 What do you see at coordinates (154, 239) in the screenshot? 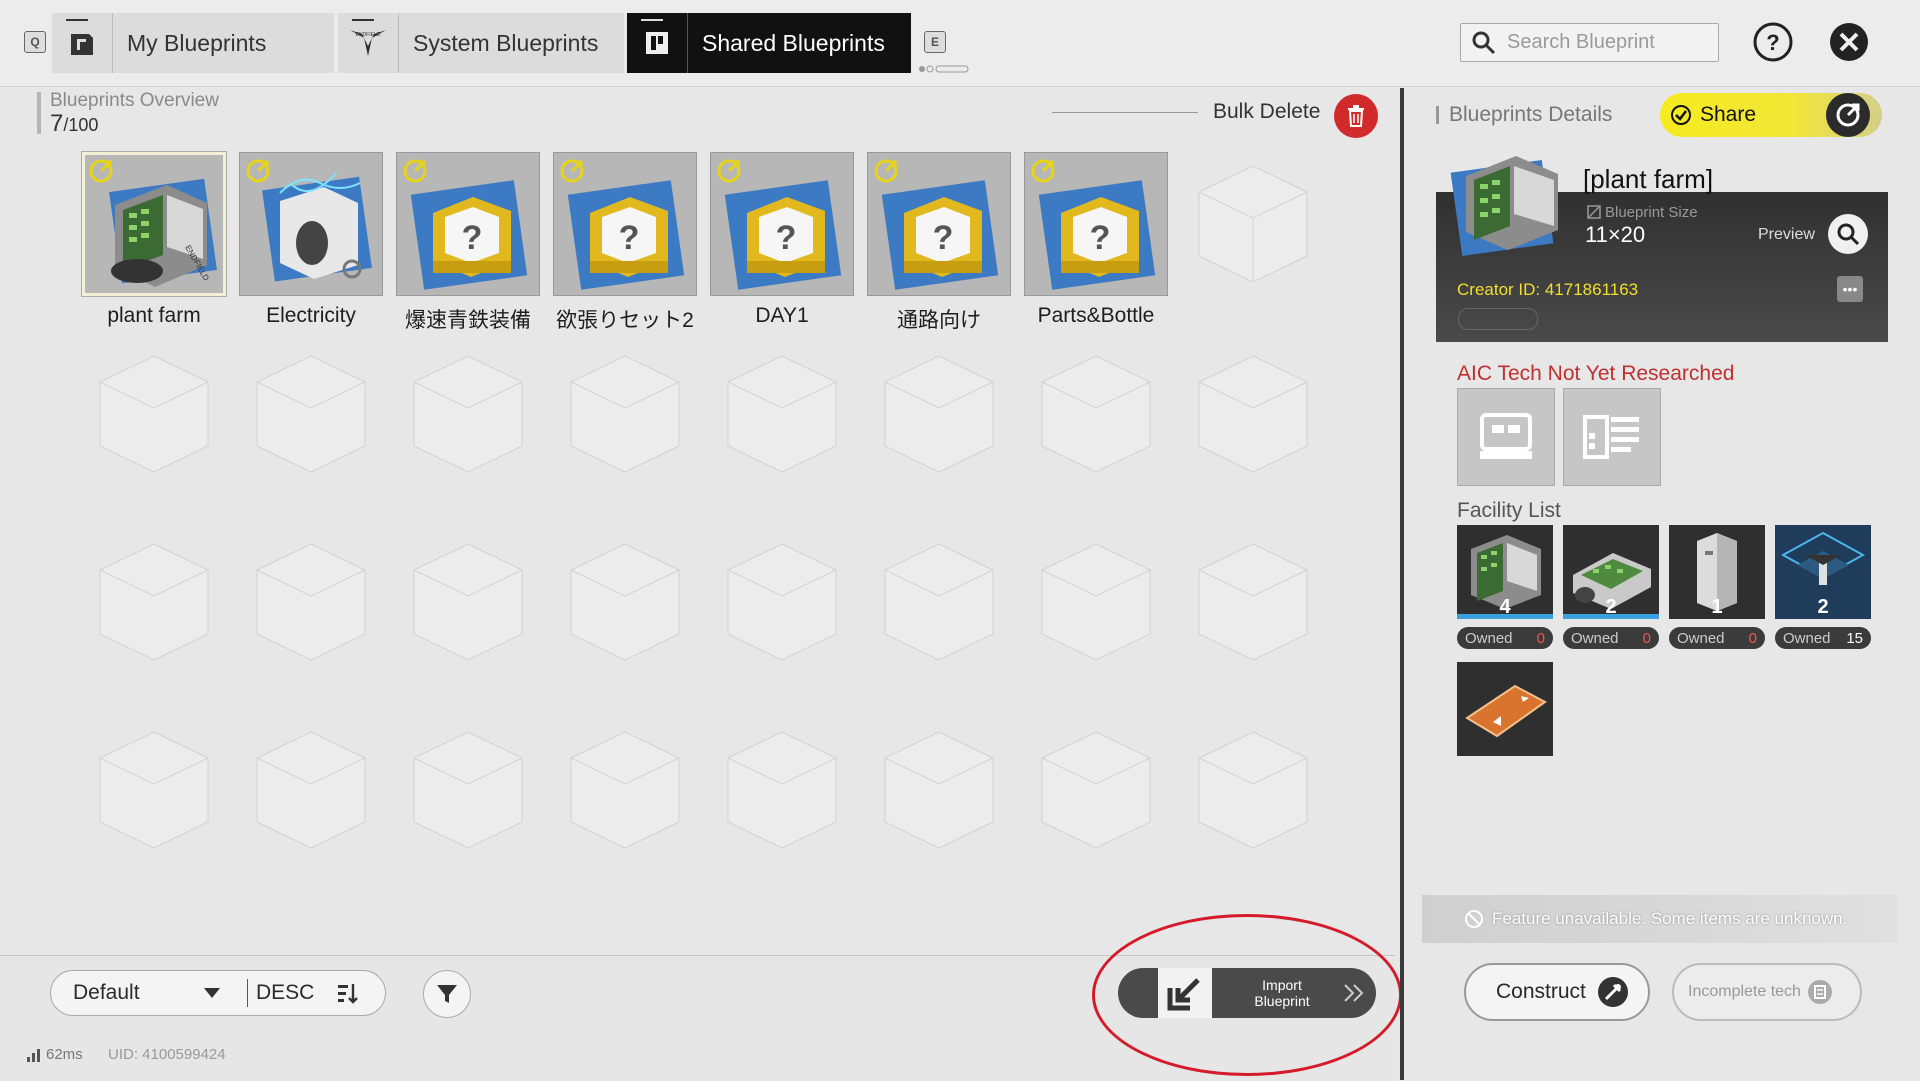
I see `blueprint-card-plant-farm: ENDFIELD plant farm` at bounding box center [154, 239].